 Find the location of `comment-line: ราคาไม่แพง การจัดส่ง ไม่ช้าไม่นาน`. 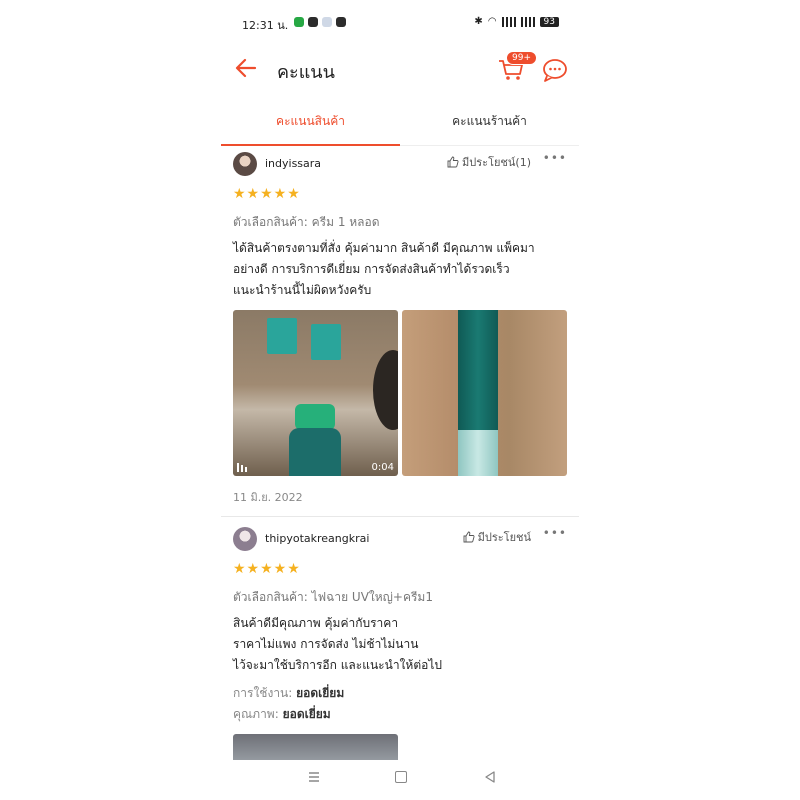

comment-line: ราคาไม่แพง การจัดส่ง ไม่ช้าไม่นาน is located at coordinates (326, 644).